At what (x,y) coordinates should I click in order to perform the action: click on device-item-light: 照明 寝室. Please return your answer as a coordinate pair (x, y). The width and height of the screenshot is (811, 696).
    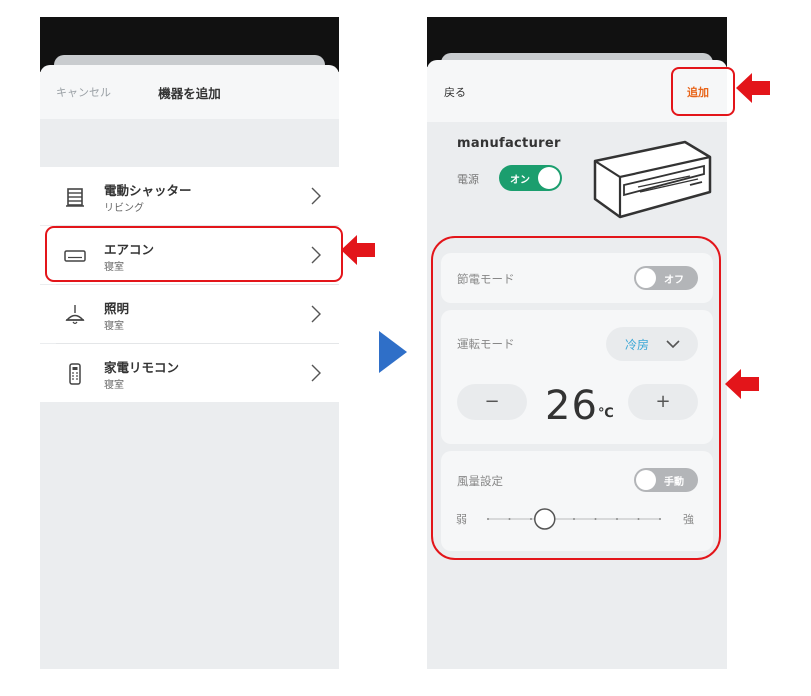
    Looking at the image, I should click on (189, 314).